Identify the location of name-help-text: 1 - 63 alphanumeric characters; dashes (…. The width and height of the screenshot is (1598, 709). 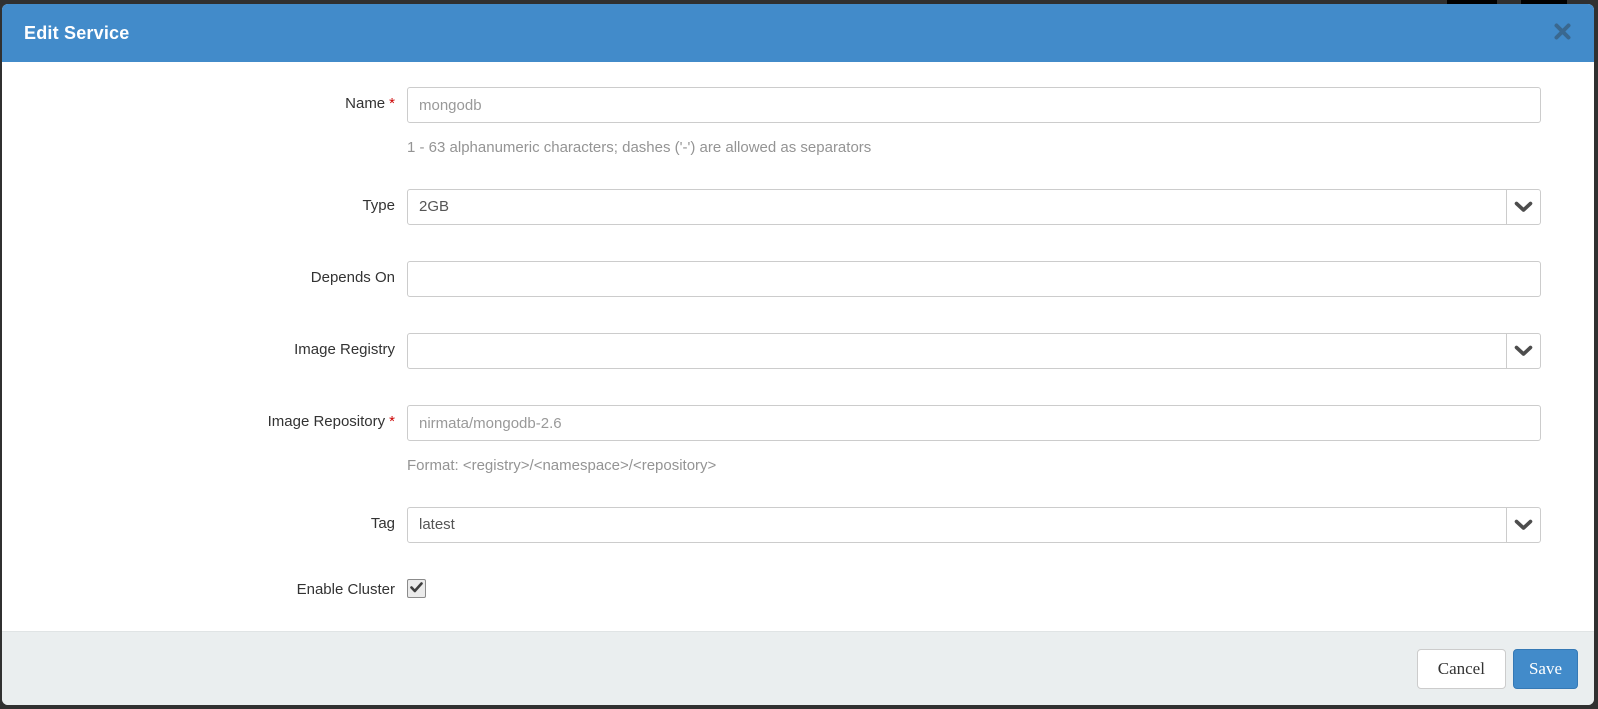
(639, 147).